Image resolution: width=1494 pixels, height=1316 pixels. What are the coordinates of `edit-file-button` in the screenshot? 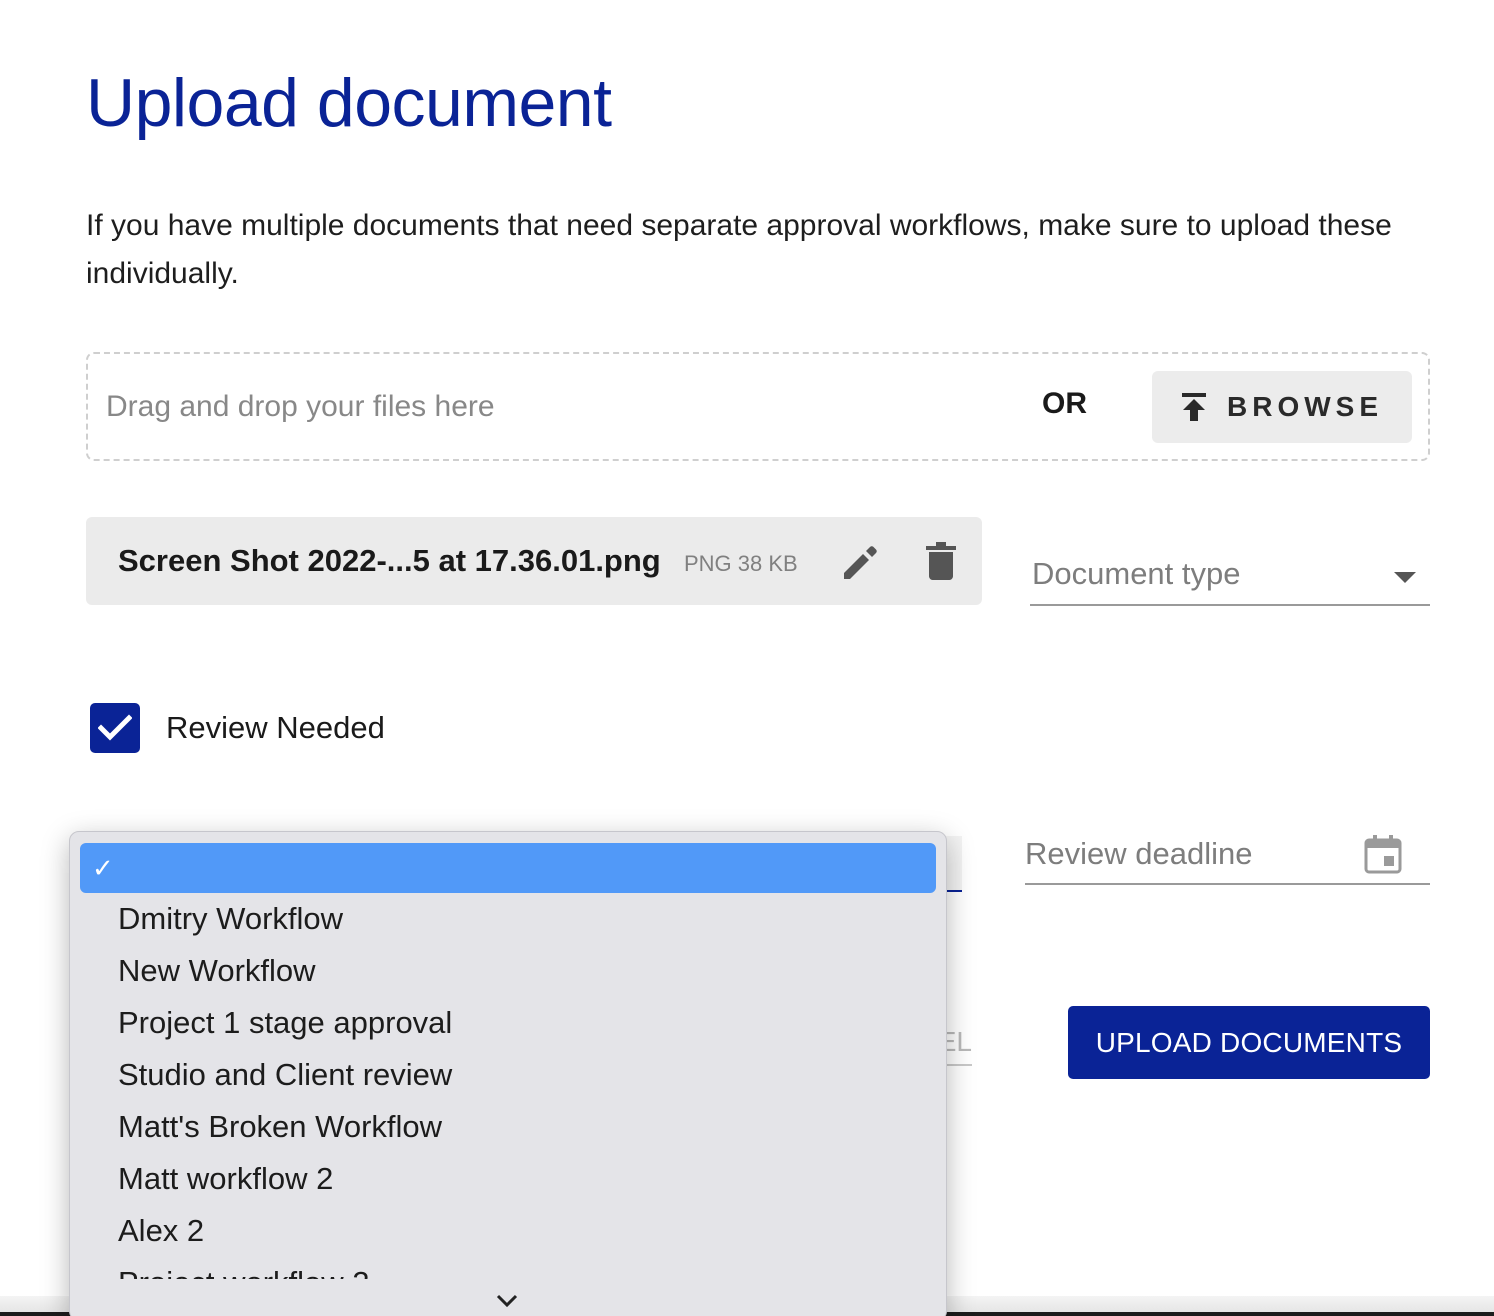 It's located at (861, 562).